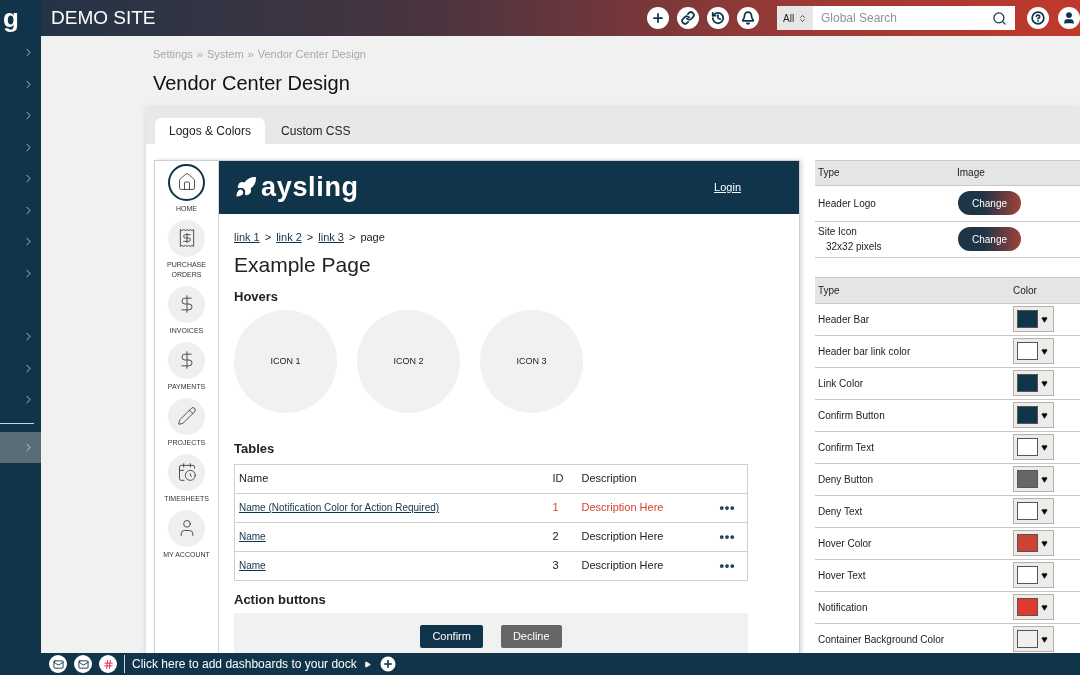  What do you see at coordinates (847, 203) in the screenshot?
I see `type-label: Header Logo` at bounding box center [847, 203].